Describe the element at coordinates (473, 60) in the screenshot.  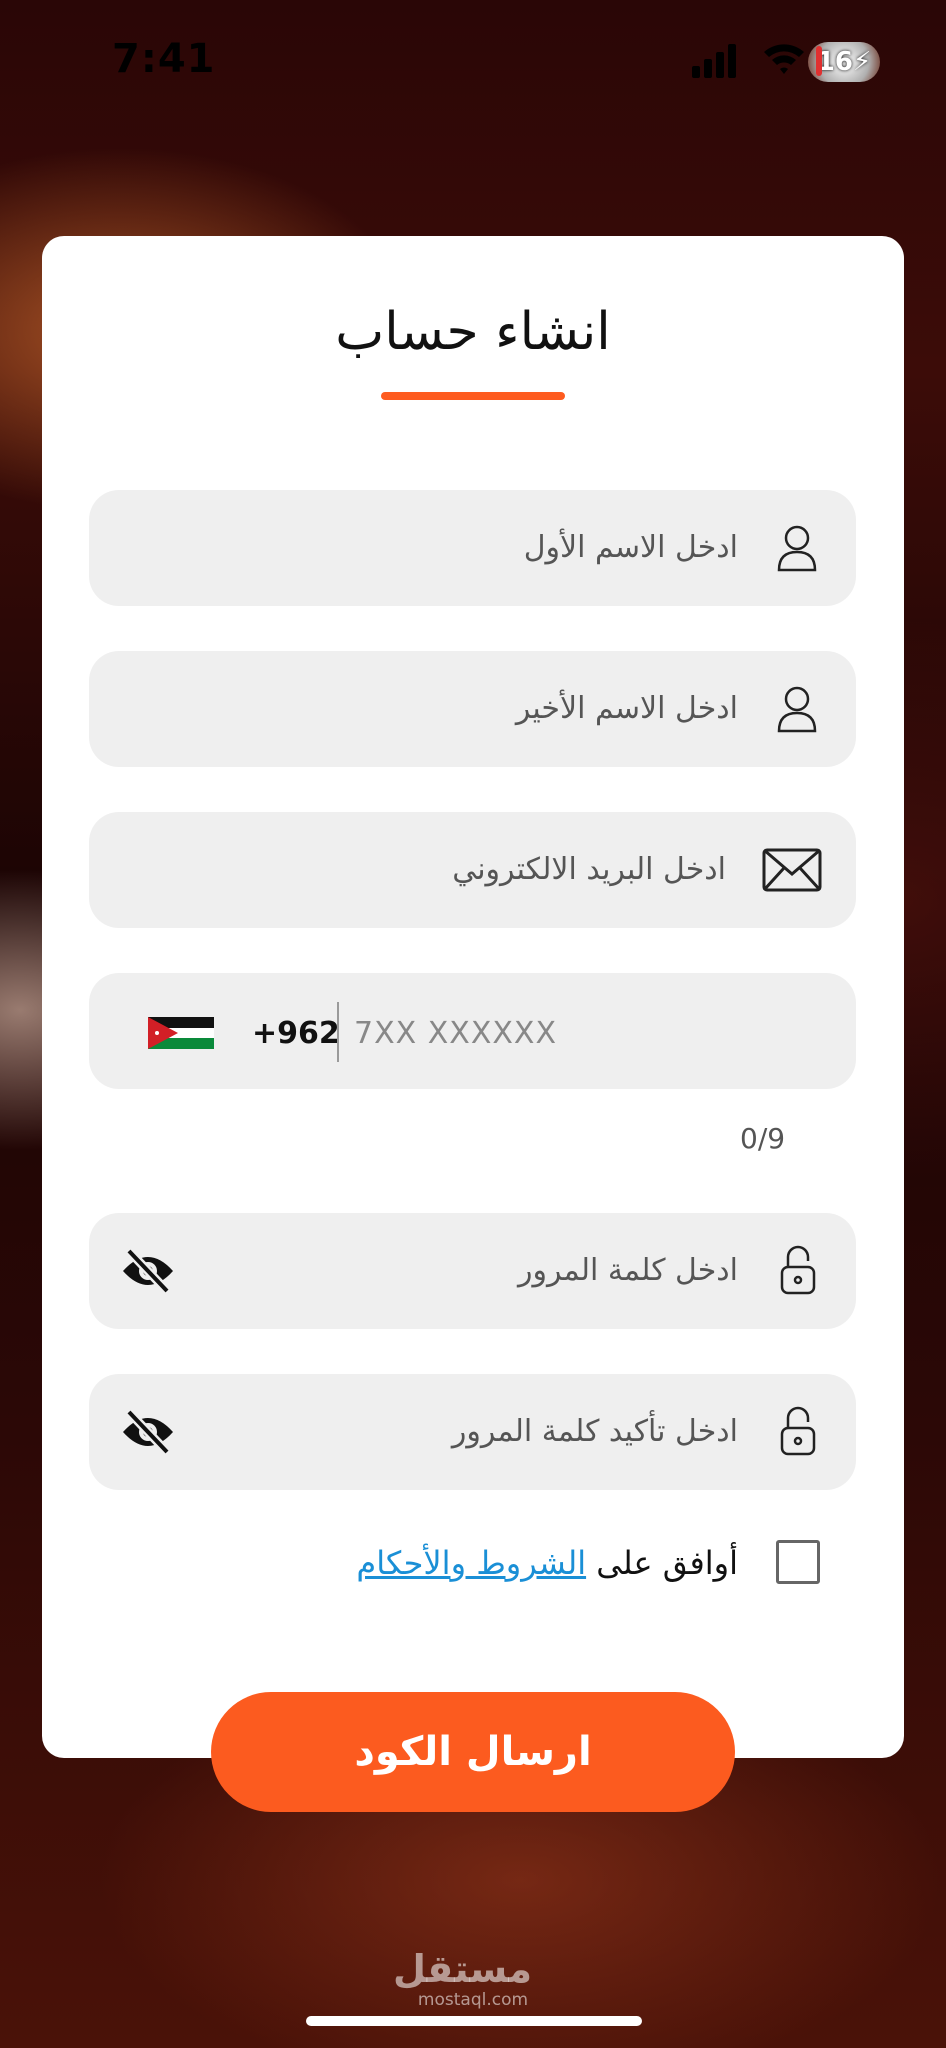
I see `status-bar: 7:41 16 ⚡` at that location.